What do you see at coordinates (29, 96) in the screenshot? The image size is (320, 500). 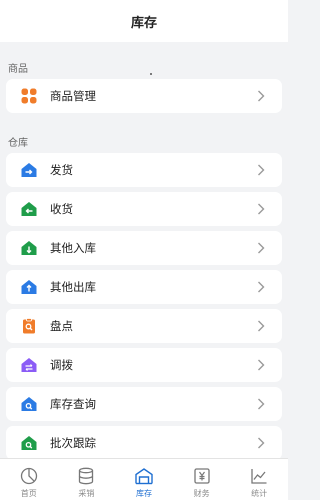 I see `grid-icon` at bounding box center [29, 96].